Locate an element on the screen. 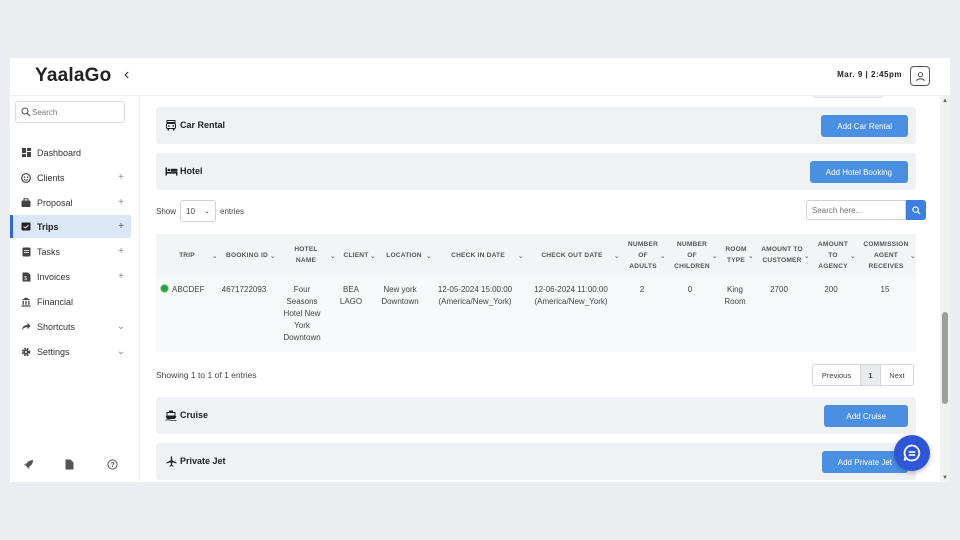 This screenshot has width=960, height=540. cell-check-out: 12-06-2024 11:00:00 (America/New_York) is located at coordinates (571, 295).